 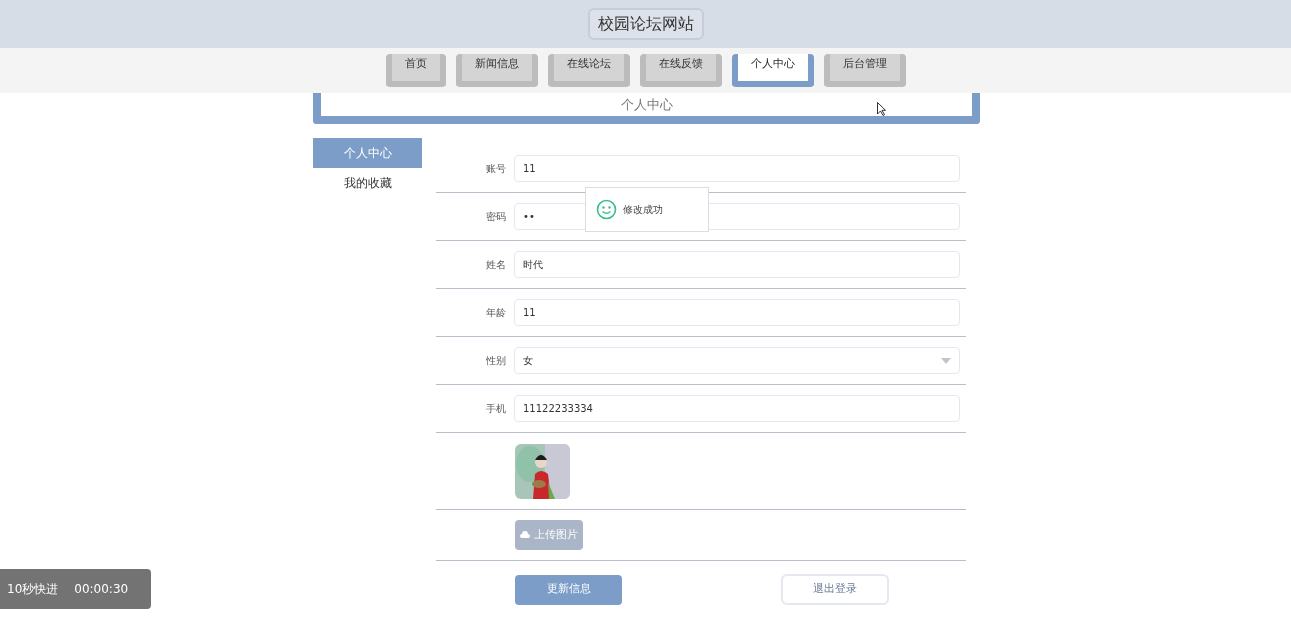 What do you see at coordinates (835, 589) in the screenshot?
I see `logout-button: 退出登录` at bounding box center [835, 589].